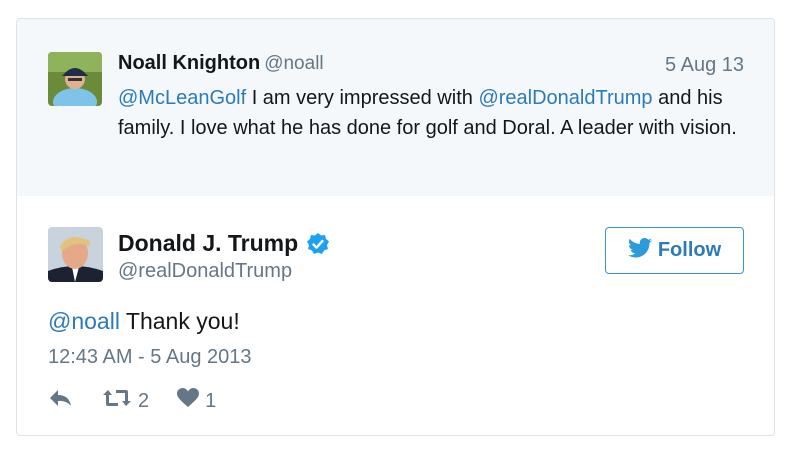 The image size is (798, 457). What do you see at coordinates (565, 98) in the screenshot?
I see `mention-link: @realDonaldTrump` at bounding box center [565, 98].